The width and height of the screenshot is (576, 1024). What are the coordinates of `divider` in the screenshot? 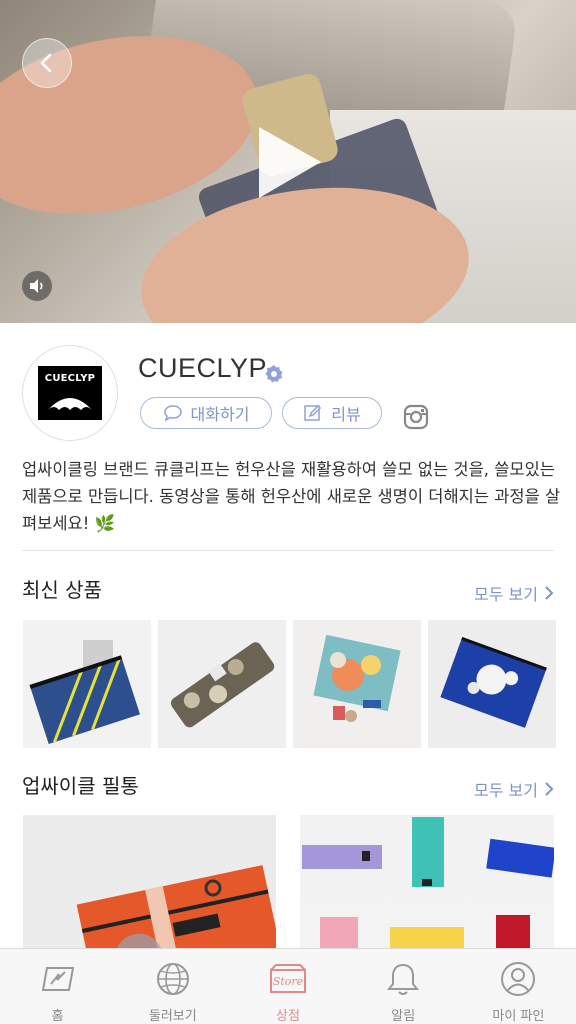 It's located at (288, 550).